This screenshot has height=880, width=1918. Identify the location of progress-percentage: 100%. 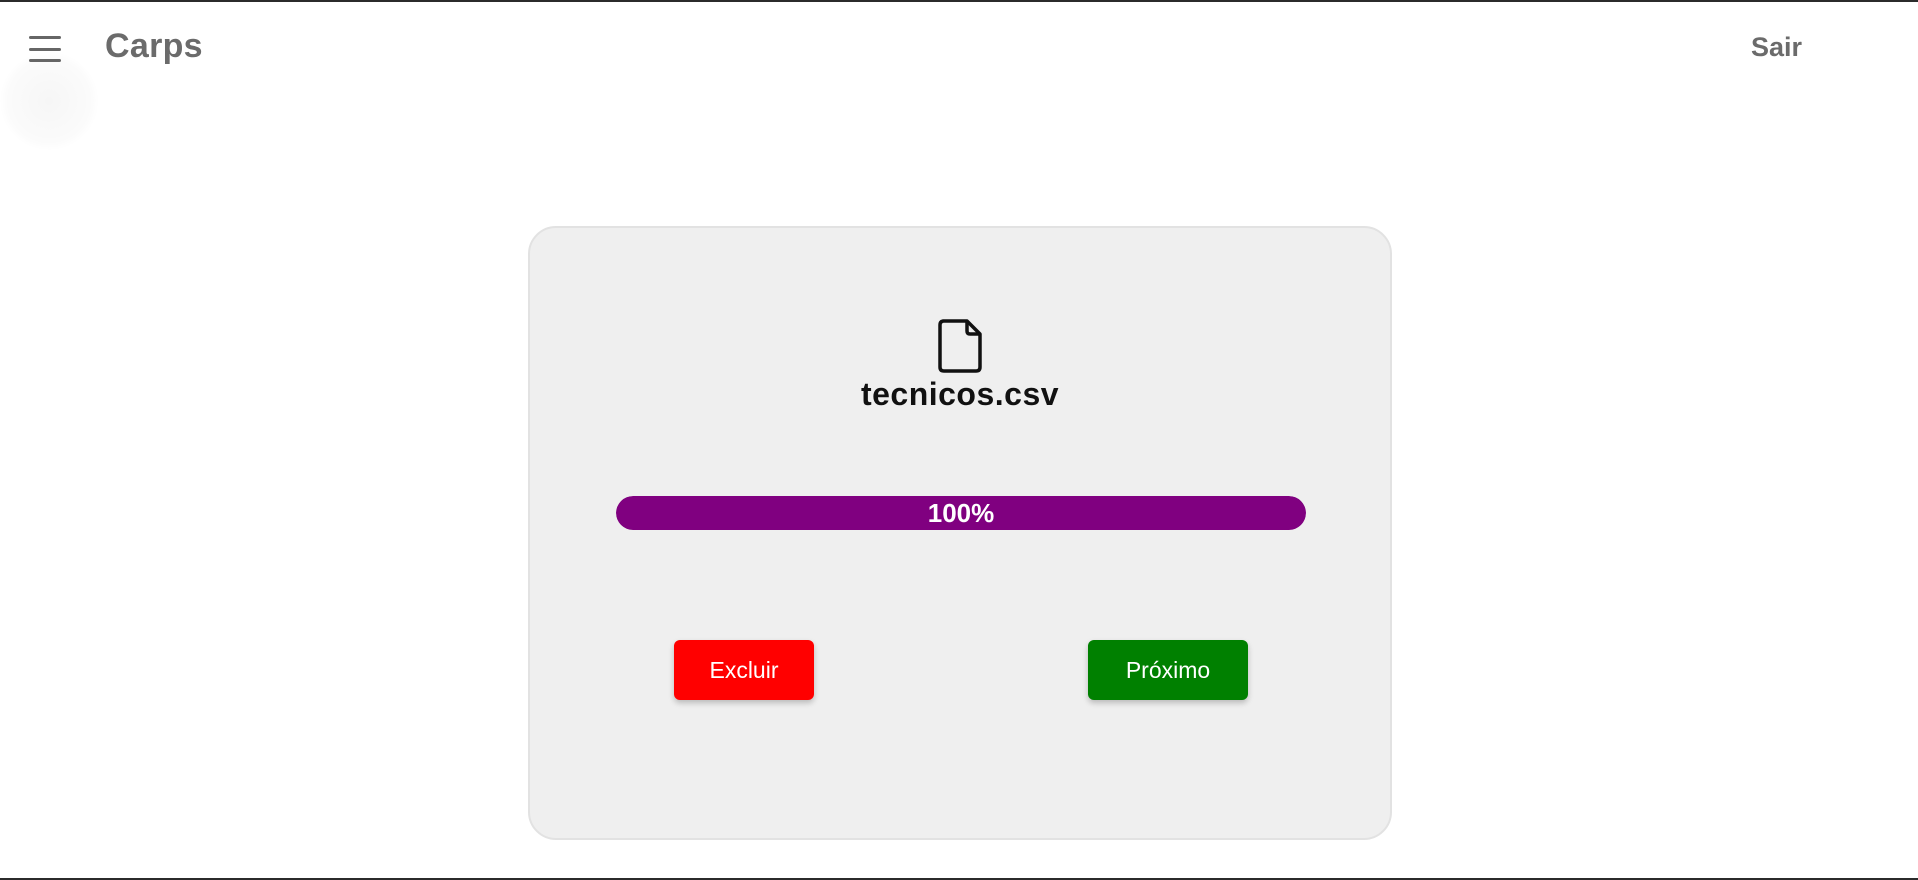
(961, 513).